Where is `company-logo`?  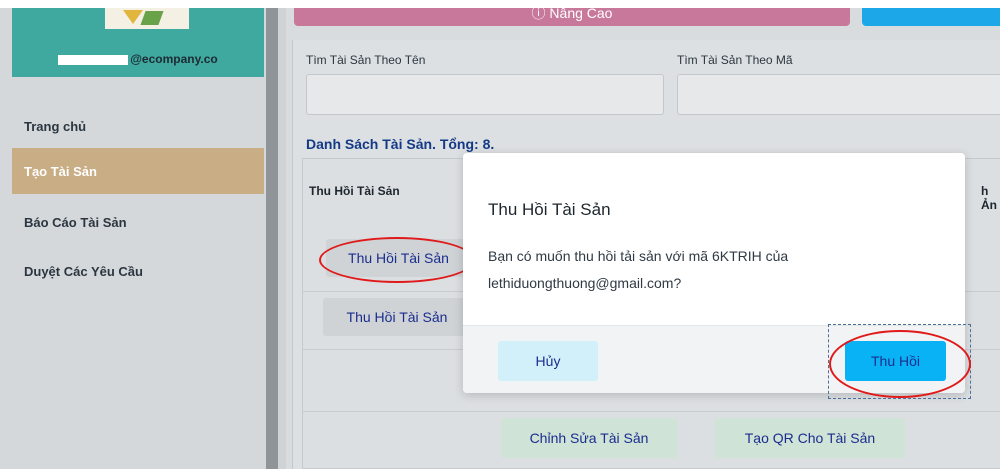
company-logo is located at coordinates (147, 18).